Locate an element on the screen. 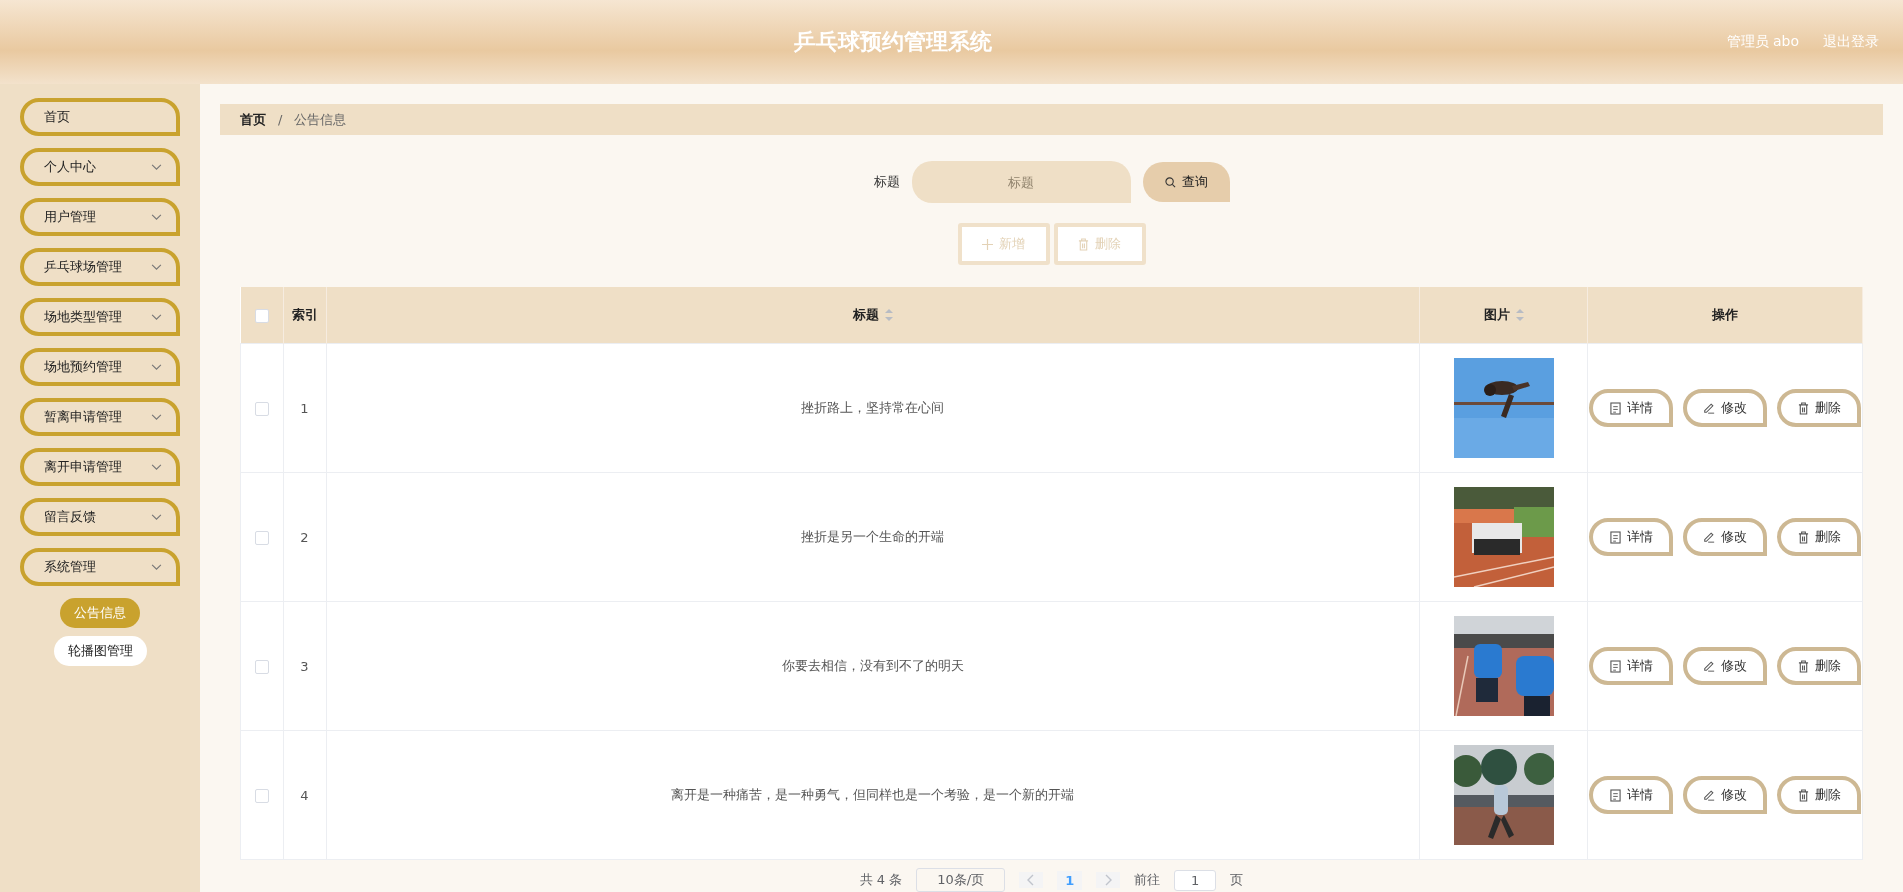 This screenshot has height=892, width=1903. column-header: 标题 is located at coordinates (865, 315).